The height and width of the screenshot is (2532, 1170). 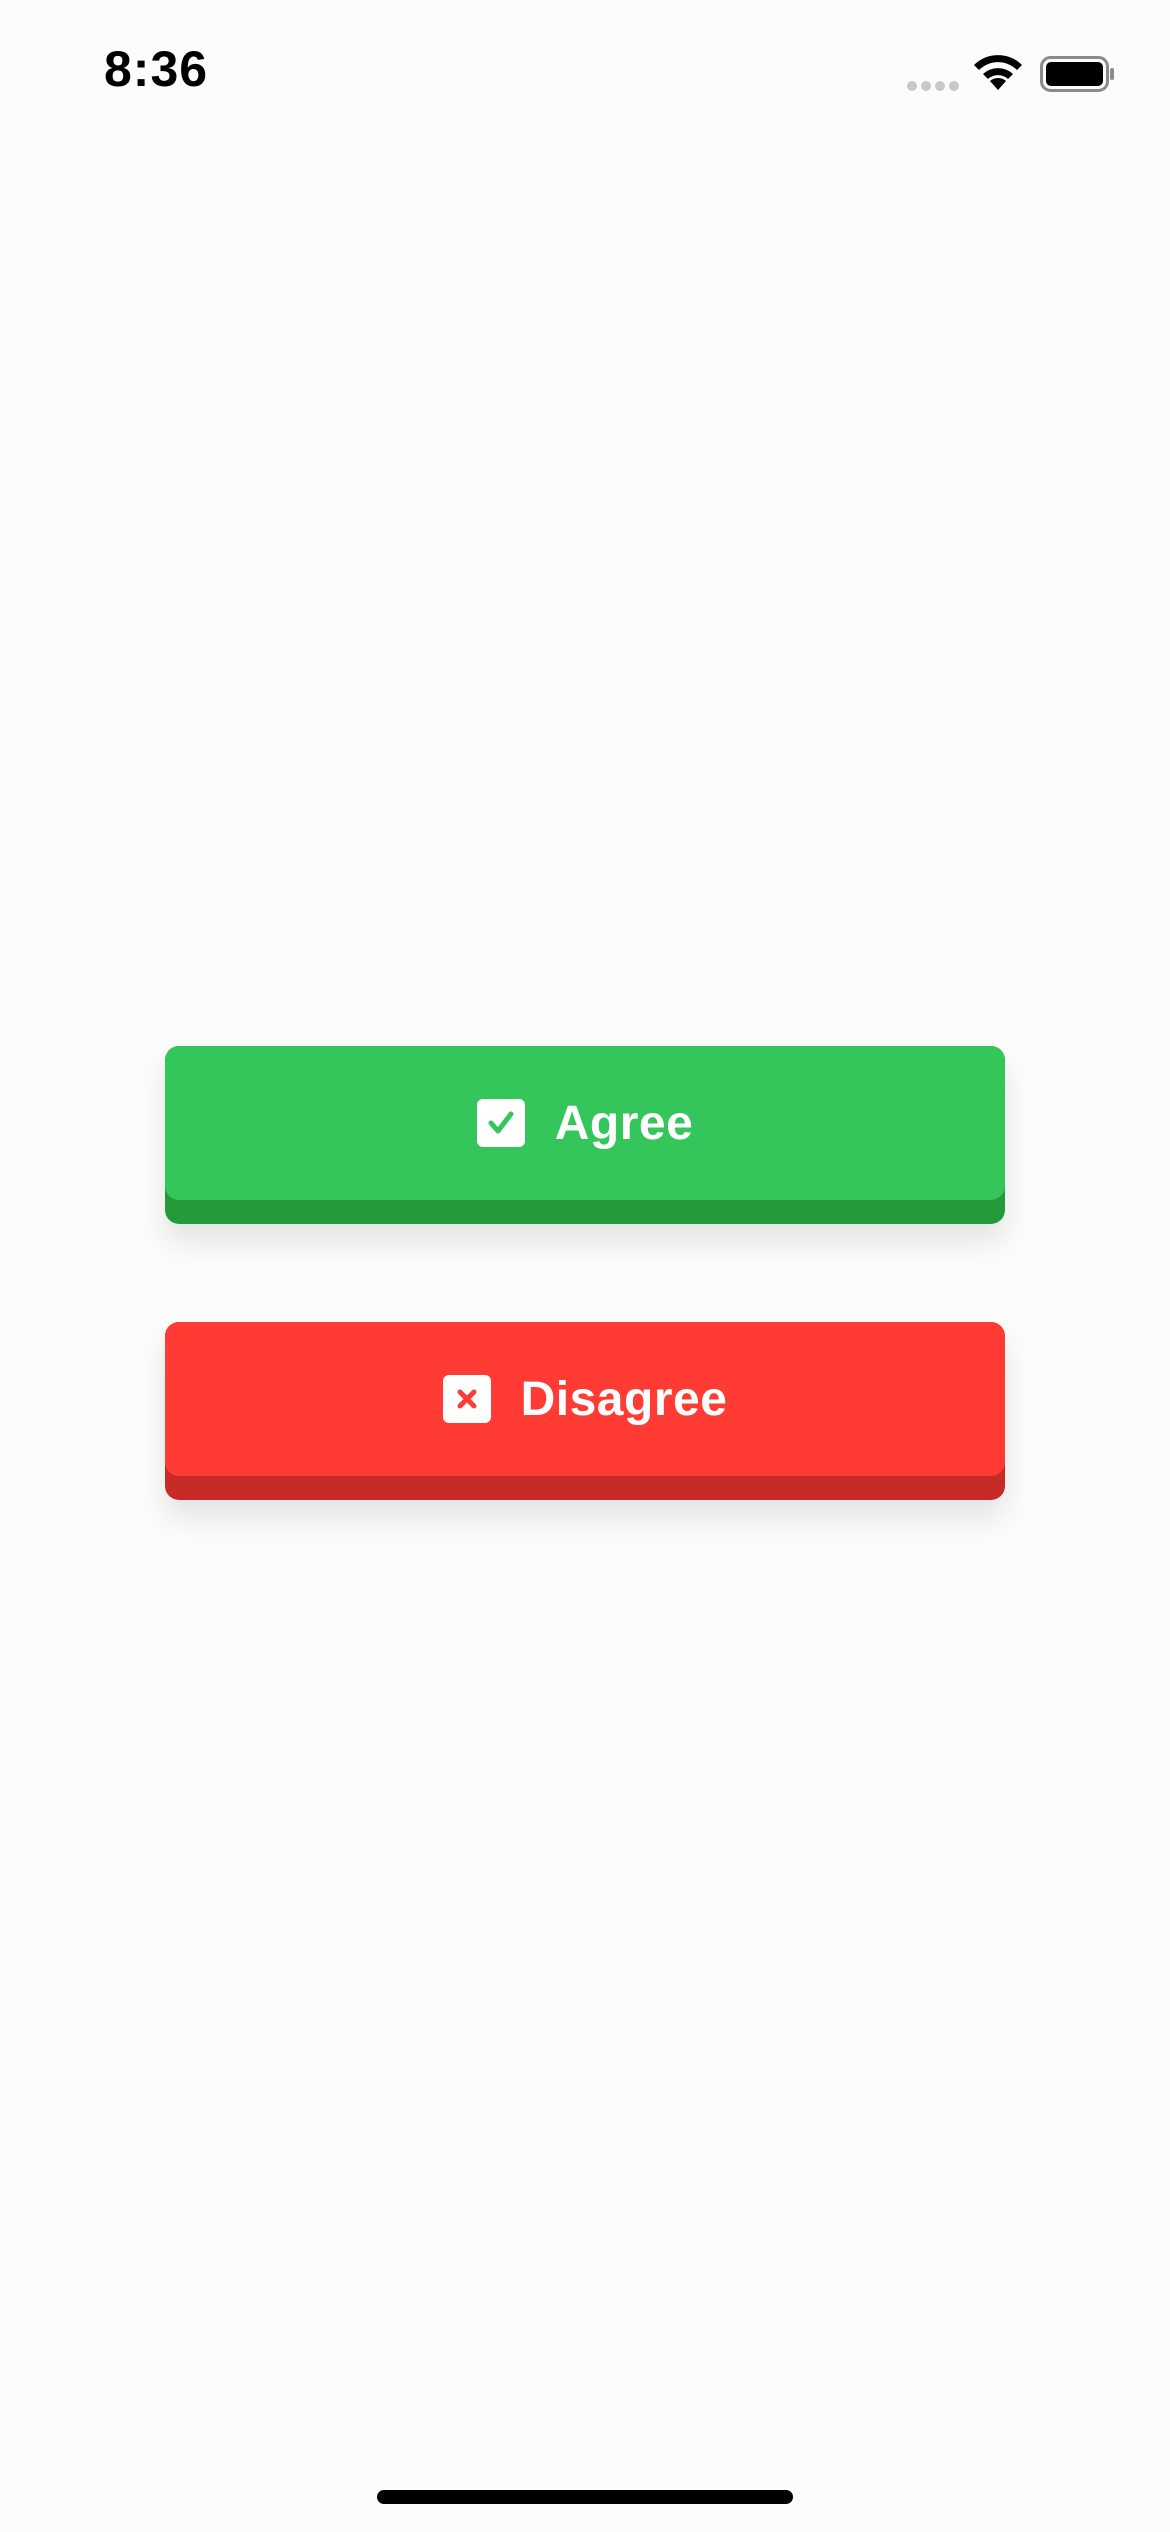 I want to click on disagree-button-label: Disagree, so click(x=624, y=1399).